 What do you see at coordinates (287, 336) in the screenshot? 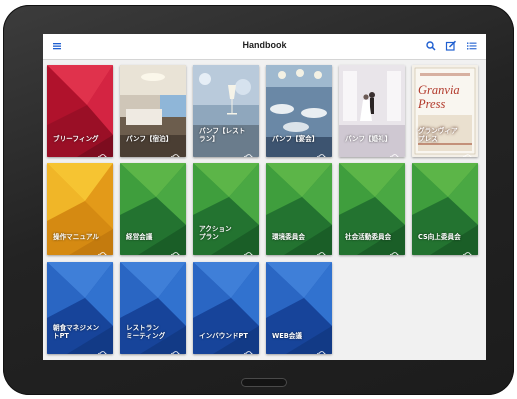
I see `tile-label: WEB会議` at bounding box center [287, 336].